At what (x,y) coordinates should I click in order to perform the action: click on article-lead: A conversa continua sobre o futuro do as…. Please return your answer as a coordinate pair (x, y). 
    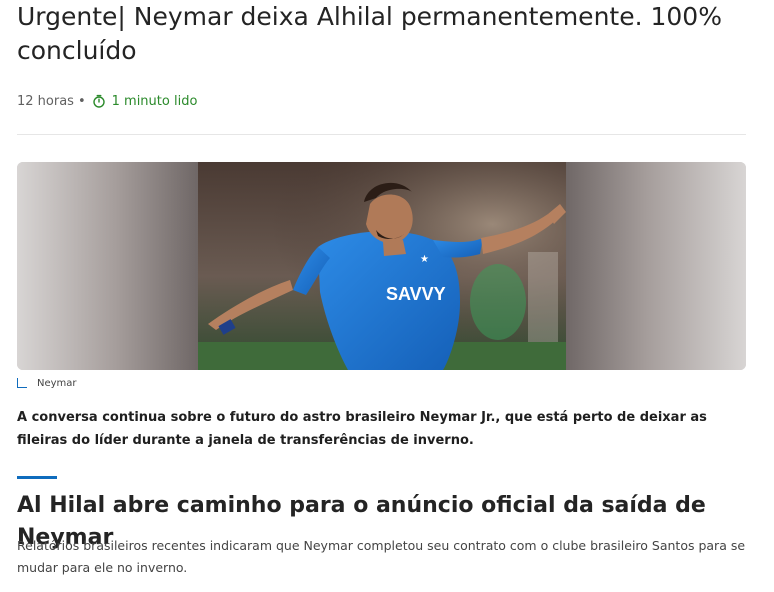
    Looking at the image, I should click on (362, 429).